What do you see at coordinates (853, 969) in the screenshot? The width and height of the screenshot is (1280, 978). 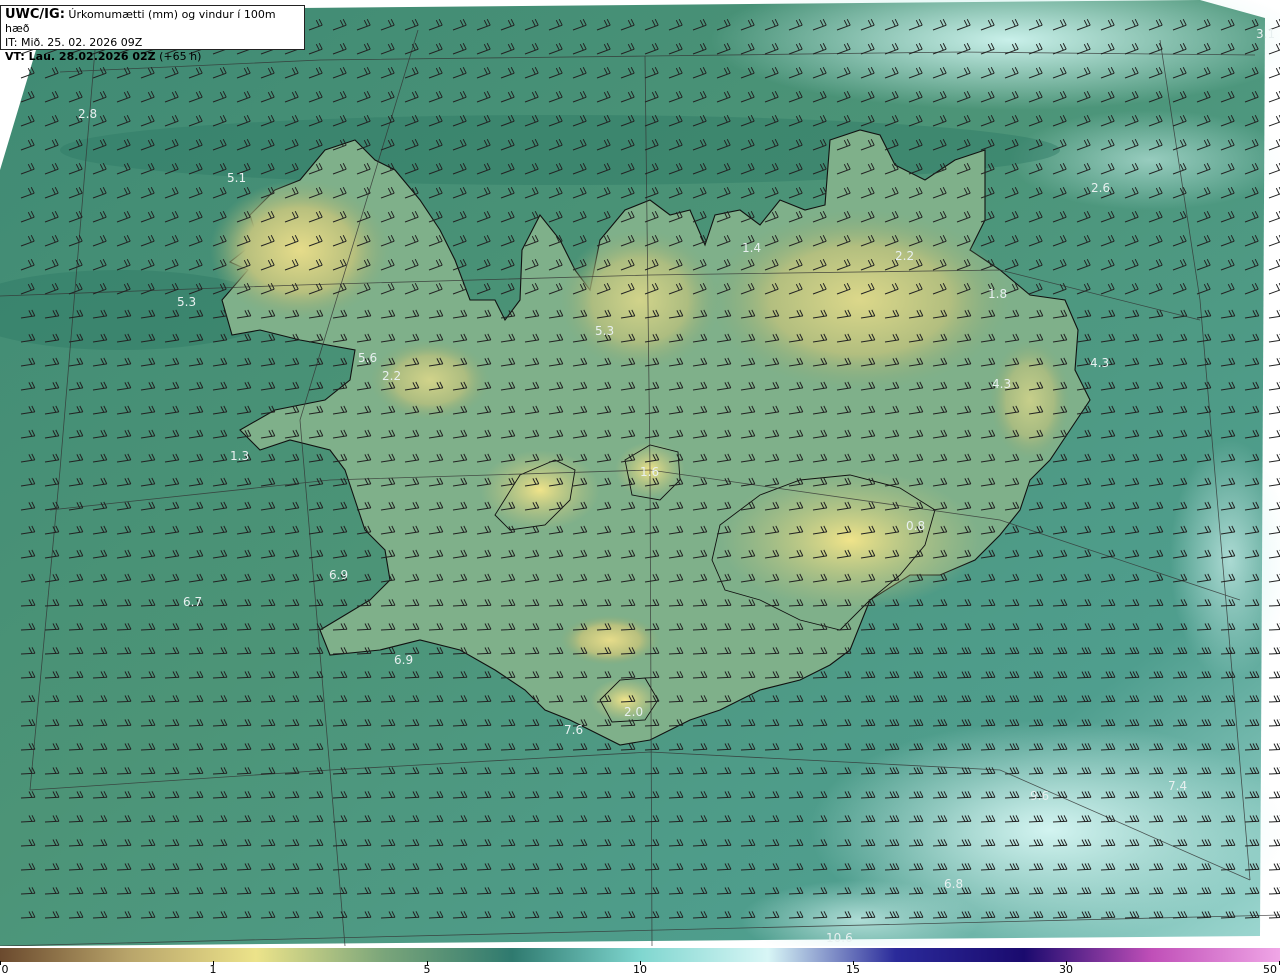 I see `colorbar-label: 15` at bounding box center [853, 969].